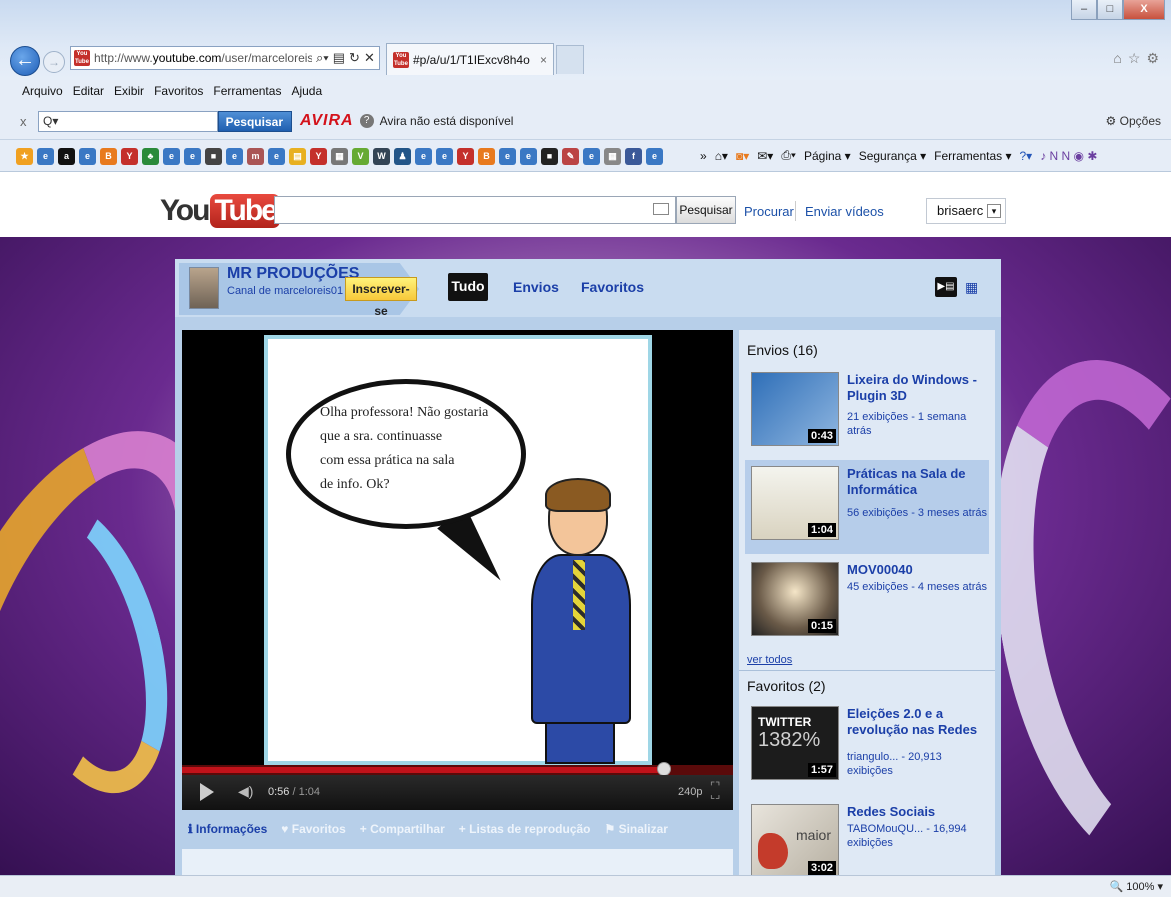 The width and height of the screenshot is (1171, 897). Describe the element at coordinates (1136, 886) in the screenshot. I see `zoom-control: 🔍 100% ▾` at that location.